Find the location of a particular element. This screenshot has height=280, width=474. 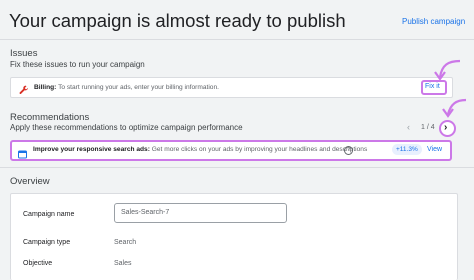

ad-icon is located at coordinates (22, 155).